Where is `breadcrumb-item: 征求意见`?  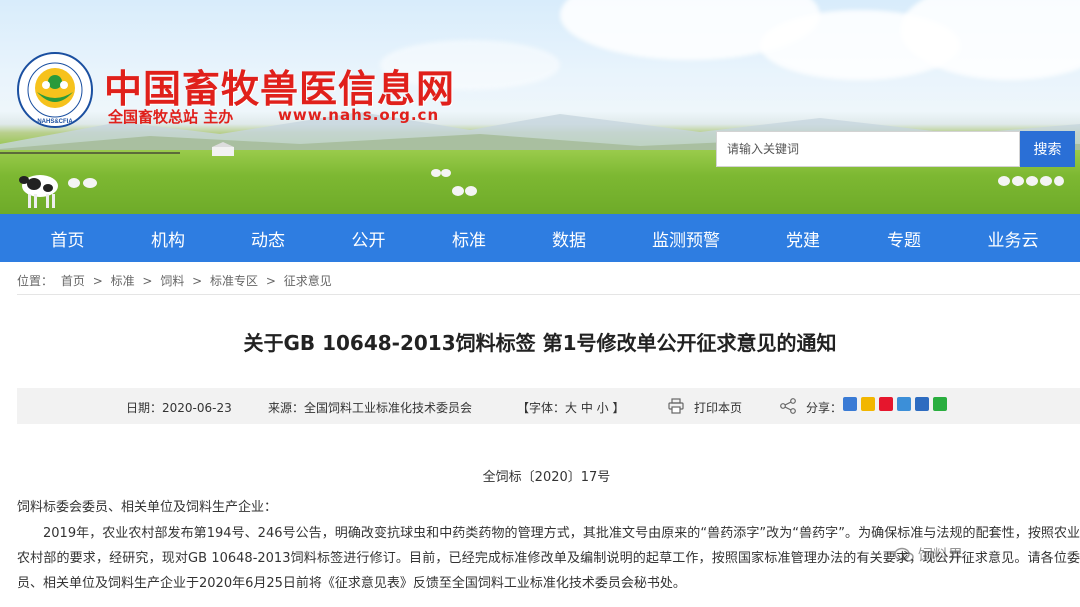
breadcrumb-item: 征求意见 is located at coordinates (308, 281).